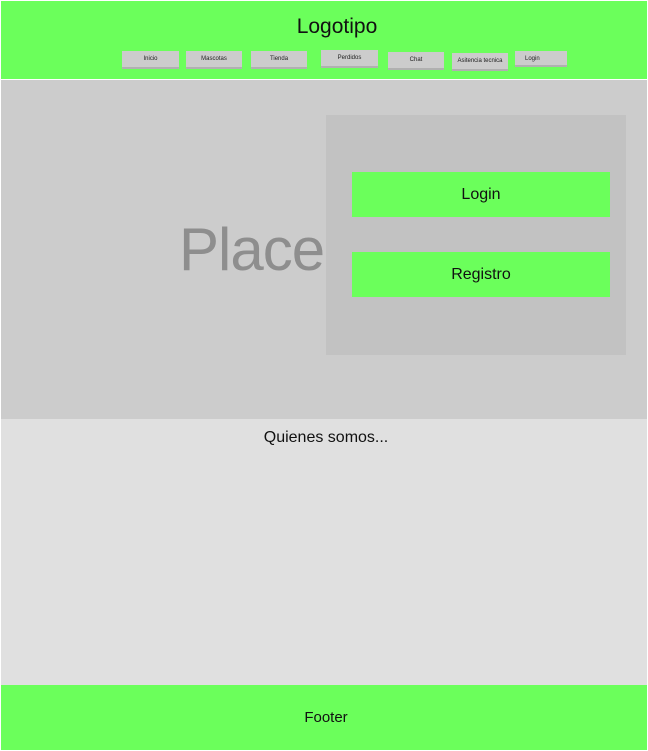 The width and height of the screenshot is (648, 751). I want to click on nav-tienda: Tienda, so click(279, 60).